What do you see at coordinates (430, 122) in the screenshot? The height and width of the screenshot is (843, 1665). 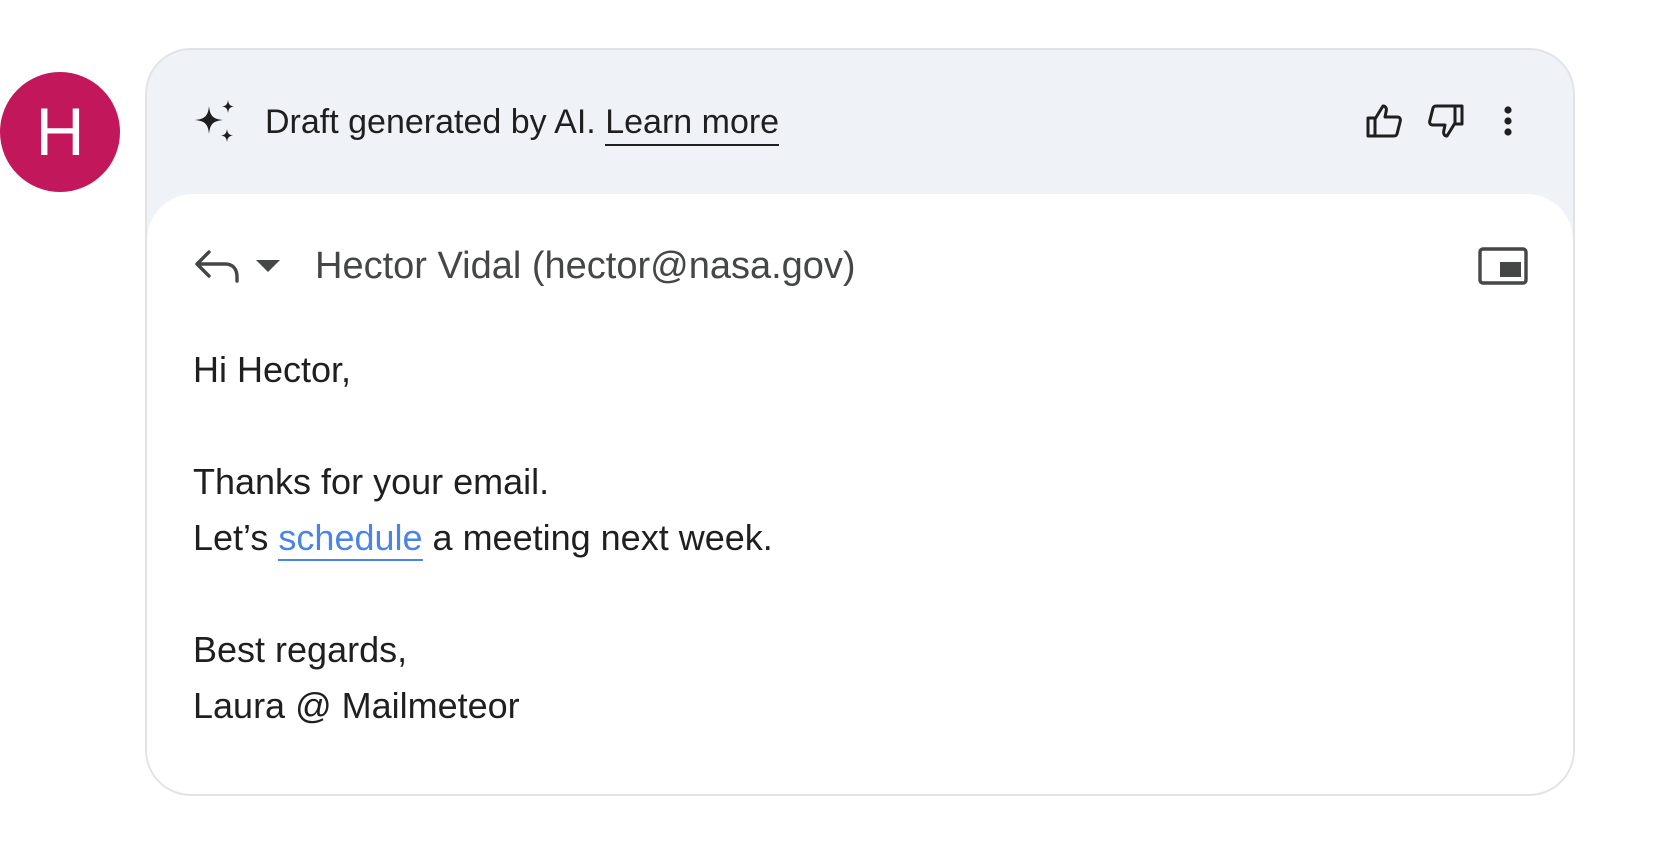 I see `ai-draft-label: Draft generated by AI.` at bounding box center [430, 122].